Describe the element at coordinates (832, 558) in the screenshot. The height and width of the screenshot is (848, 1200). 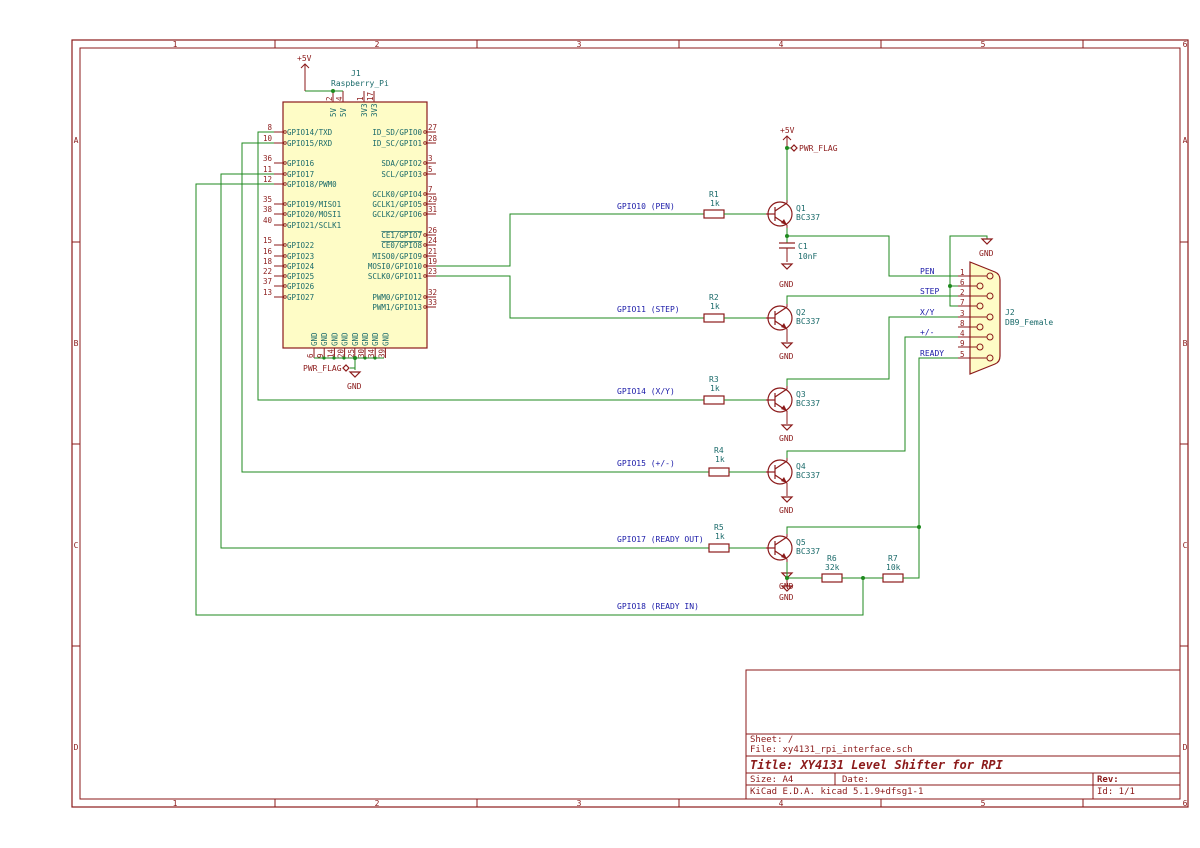
I see `r6-ref: R6` at that location.